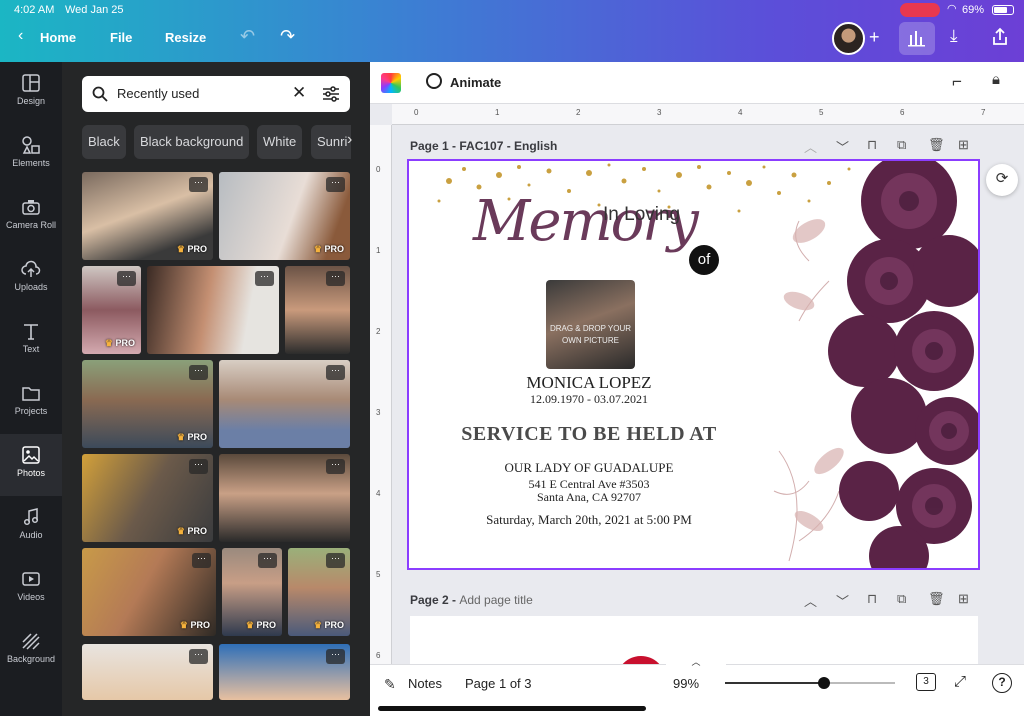 The height and width of the screenshot is (716, 1024). I want to click on page-2-title: Page 2 - Add page title, so click(471, 600).